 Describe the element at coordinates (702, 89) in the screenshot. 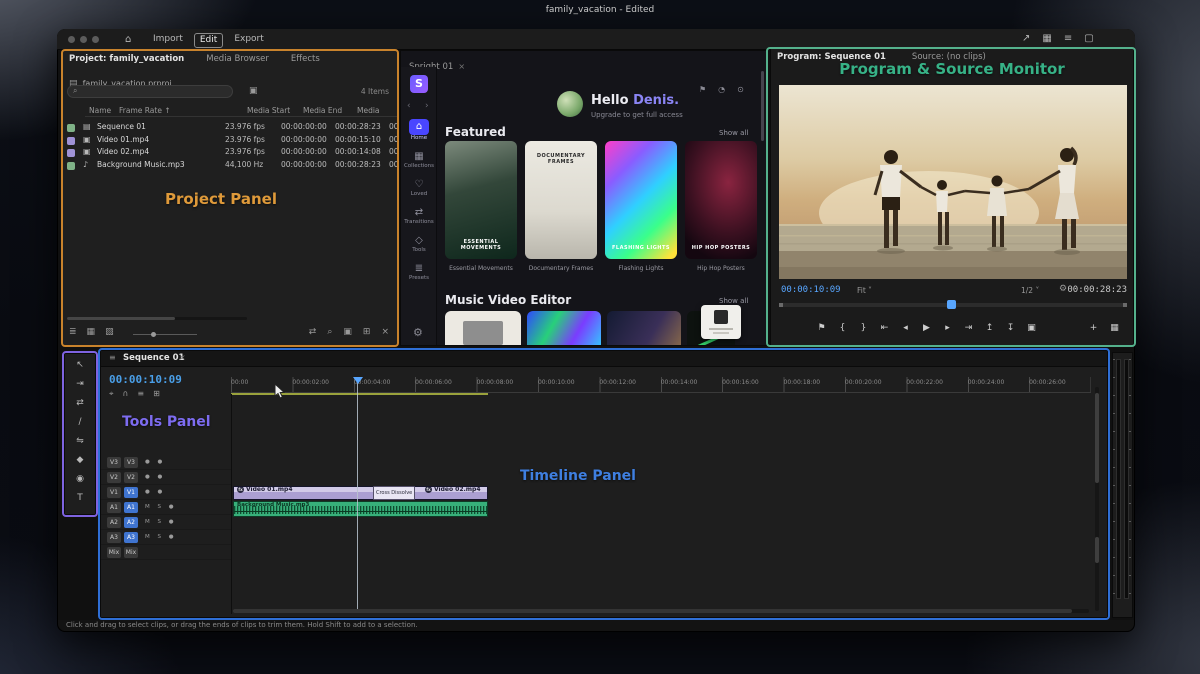

I see `bookmark-icon: ⚑` at that location.